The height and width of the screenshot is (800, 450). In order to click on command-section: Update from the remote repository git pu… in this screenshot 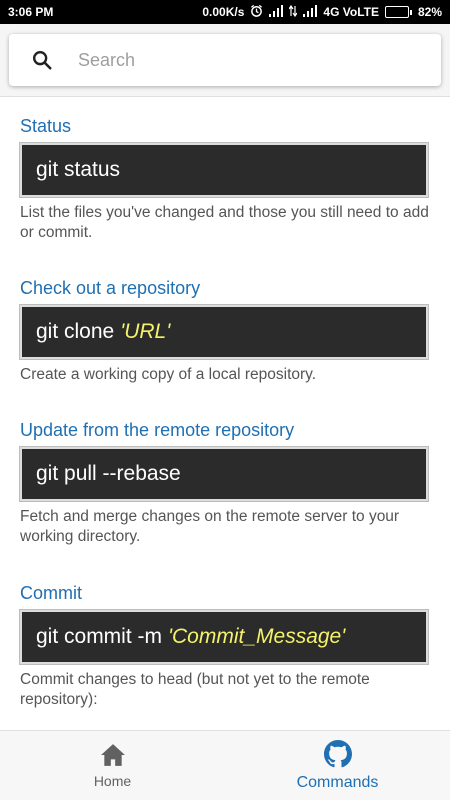, I will do `click(224, 483)`.